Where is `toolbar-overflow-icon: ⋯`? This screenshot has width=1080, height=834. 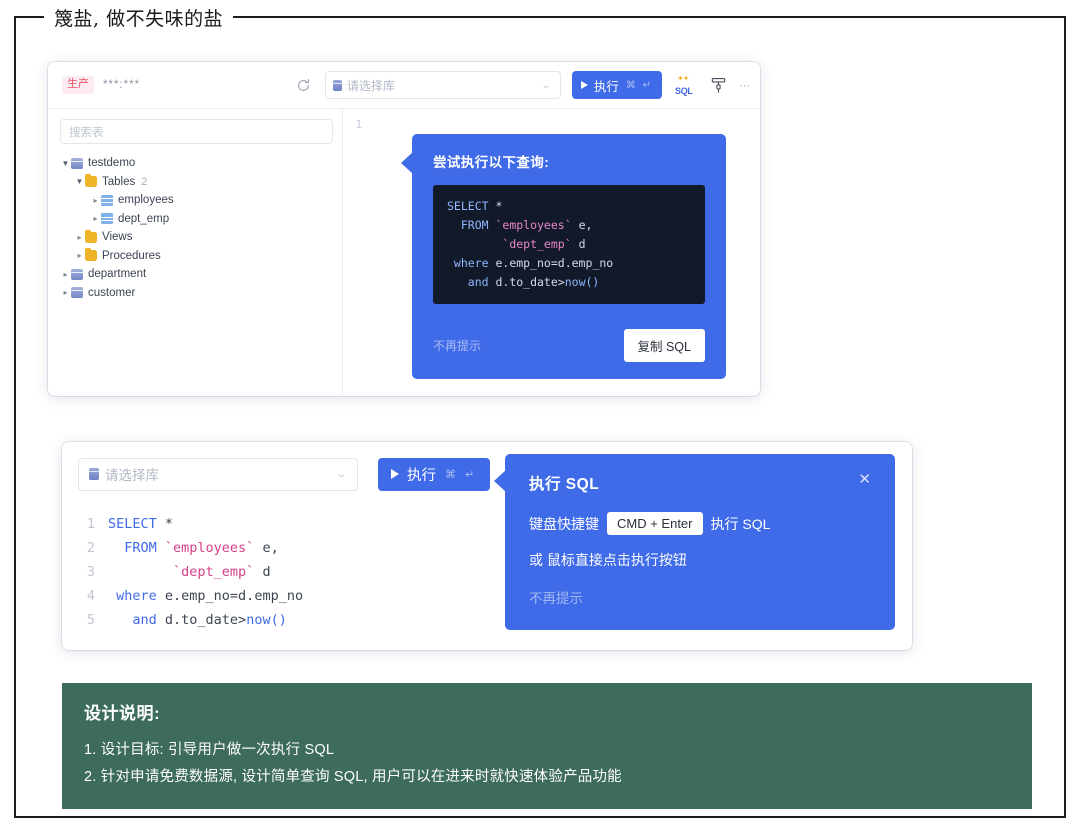
toolbar-overflow-icon: ⋯ is located at coordinates (744, 85).